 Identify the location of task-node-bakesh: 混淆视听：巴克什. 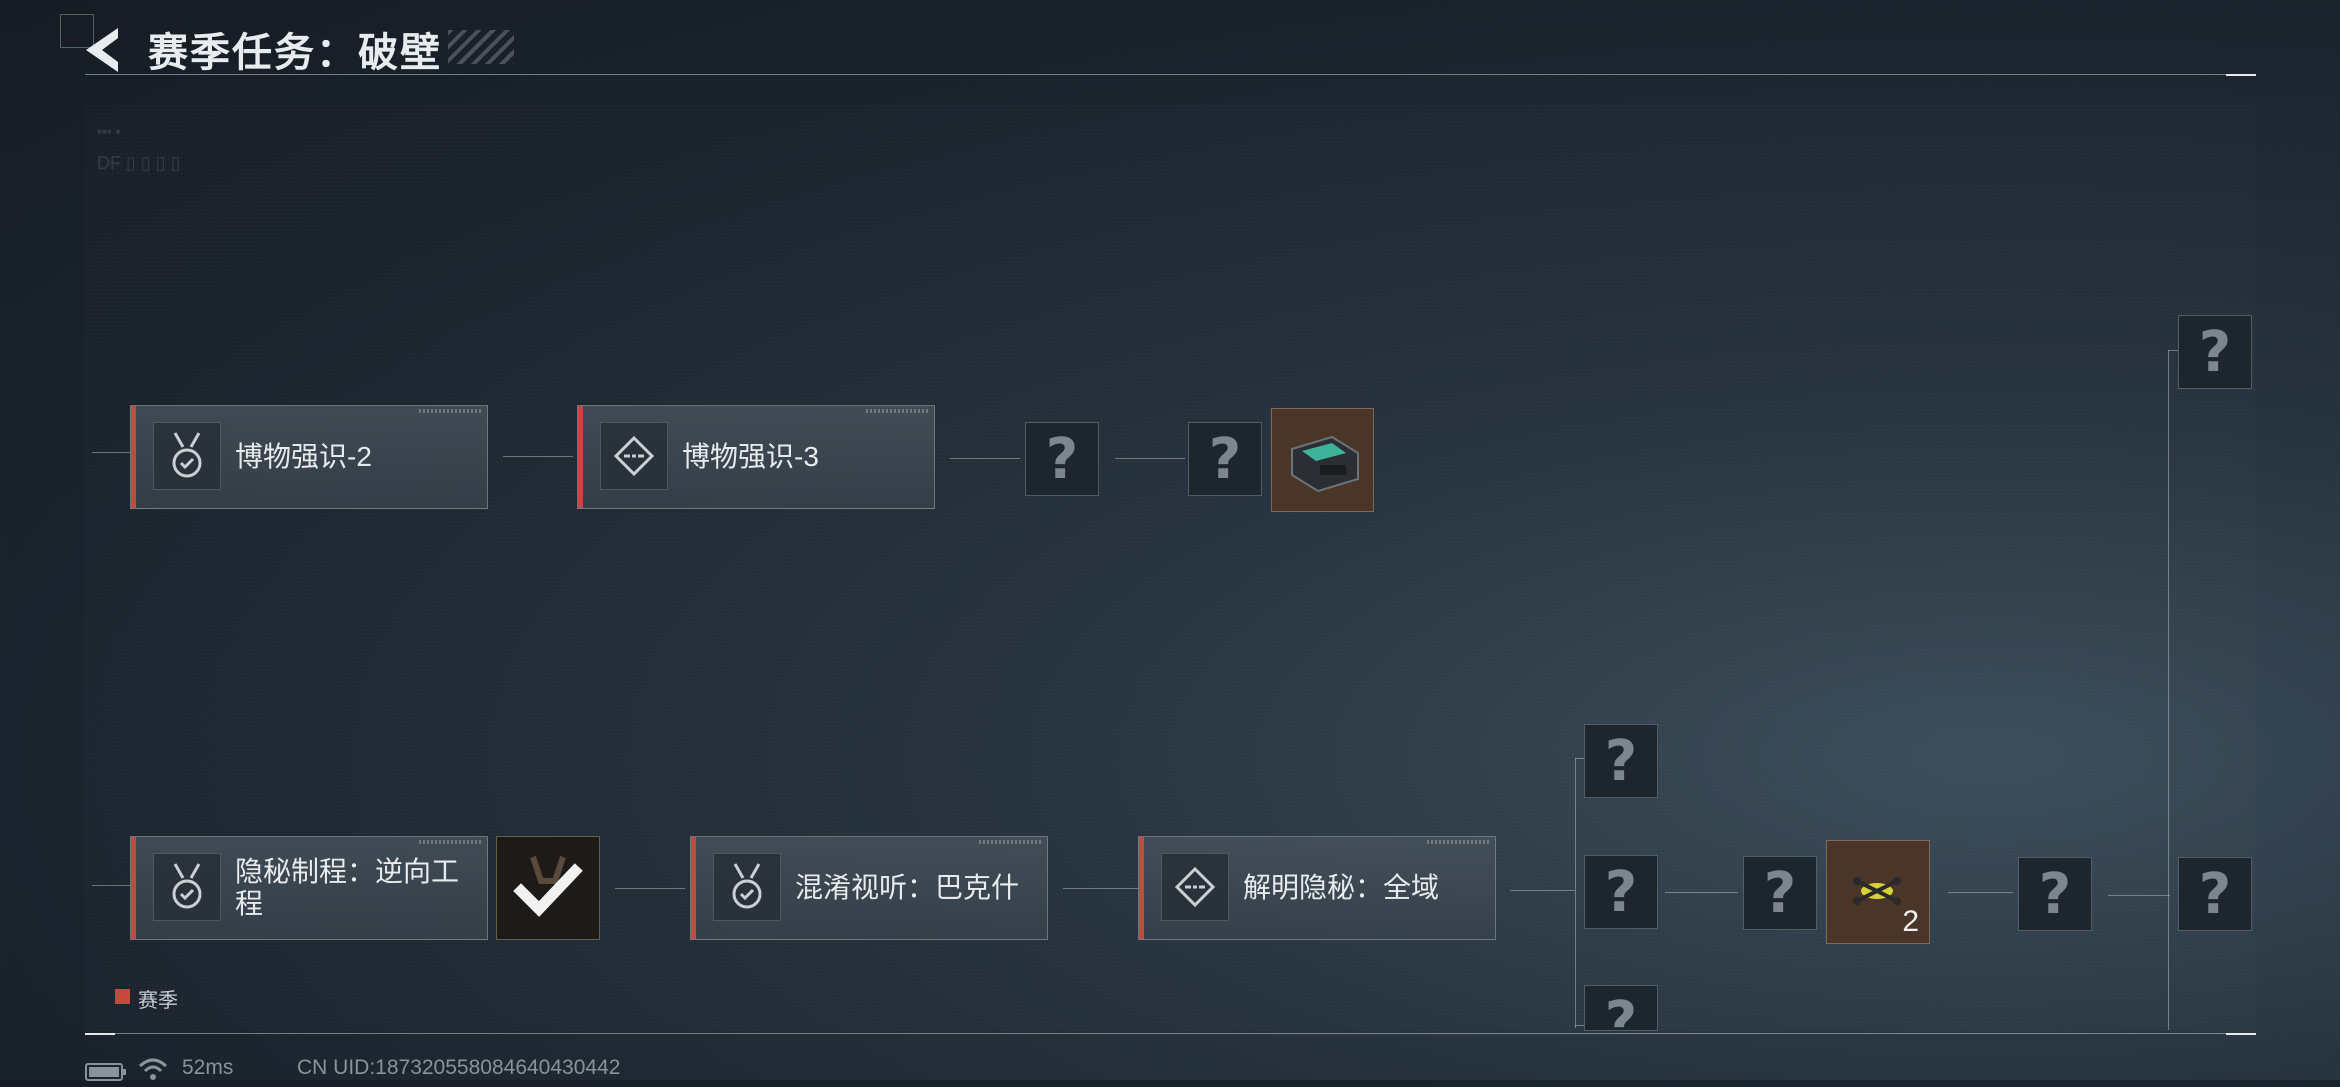
(869, 888).